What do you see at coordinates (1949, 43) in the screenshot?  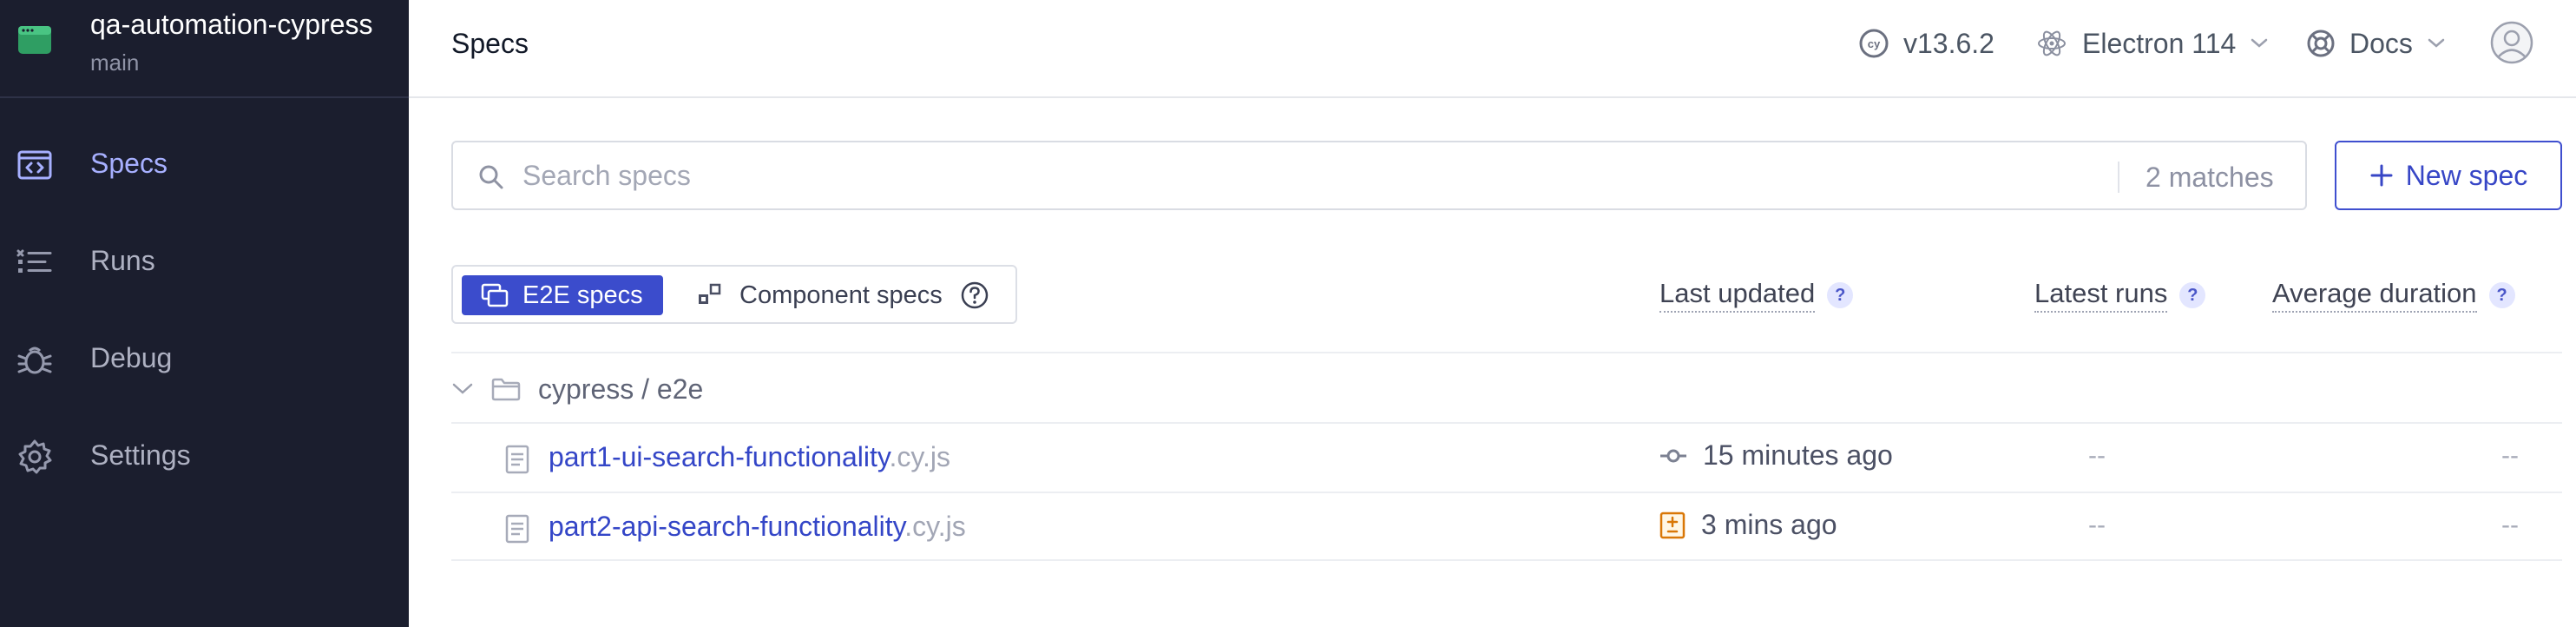 I see `version-label: v13.6.2` at bounding box center [1949, 43].